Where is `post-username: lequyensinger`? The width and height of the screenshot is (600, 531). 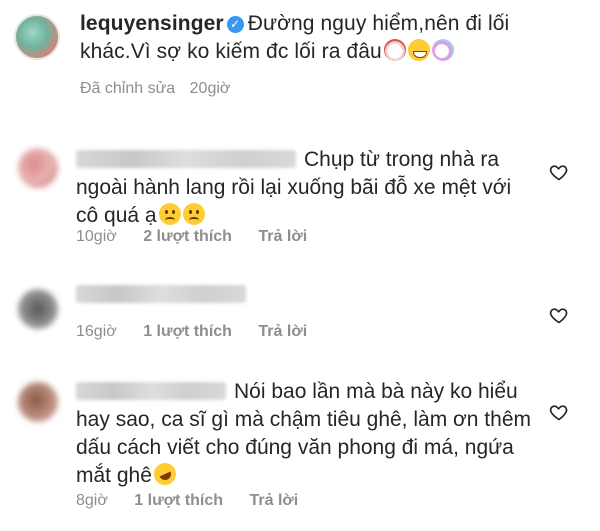 post-username: lequyensinger is located at coordinates (152, 23).